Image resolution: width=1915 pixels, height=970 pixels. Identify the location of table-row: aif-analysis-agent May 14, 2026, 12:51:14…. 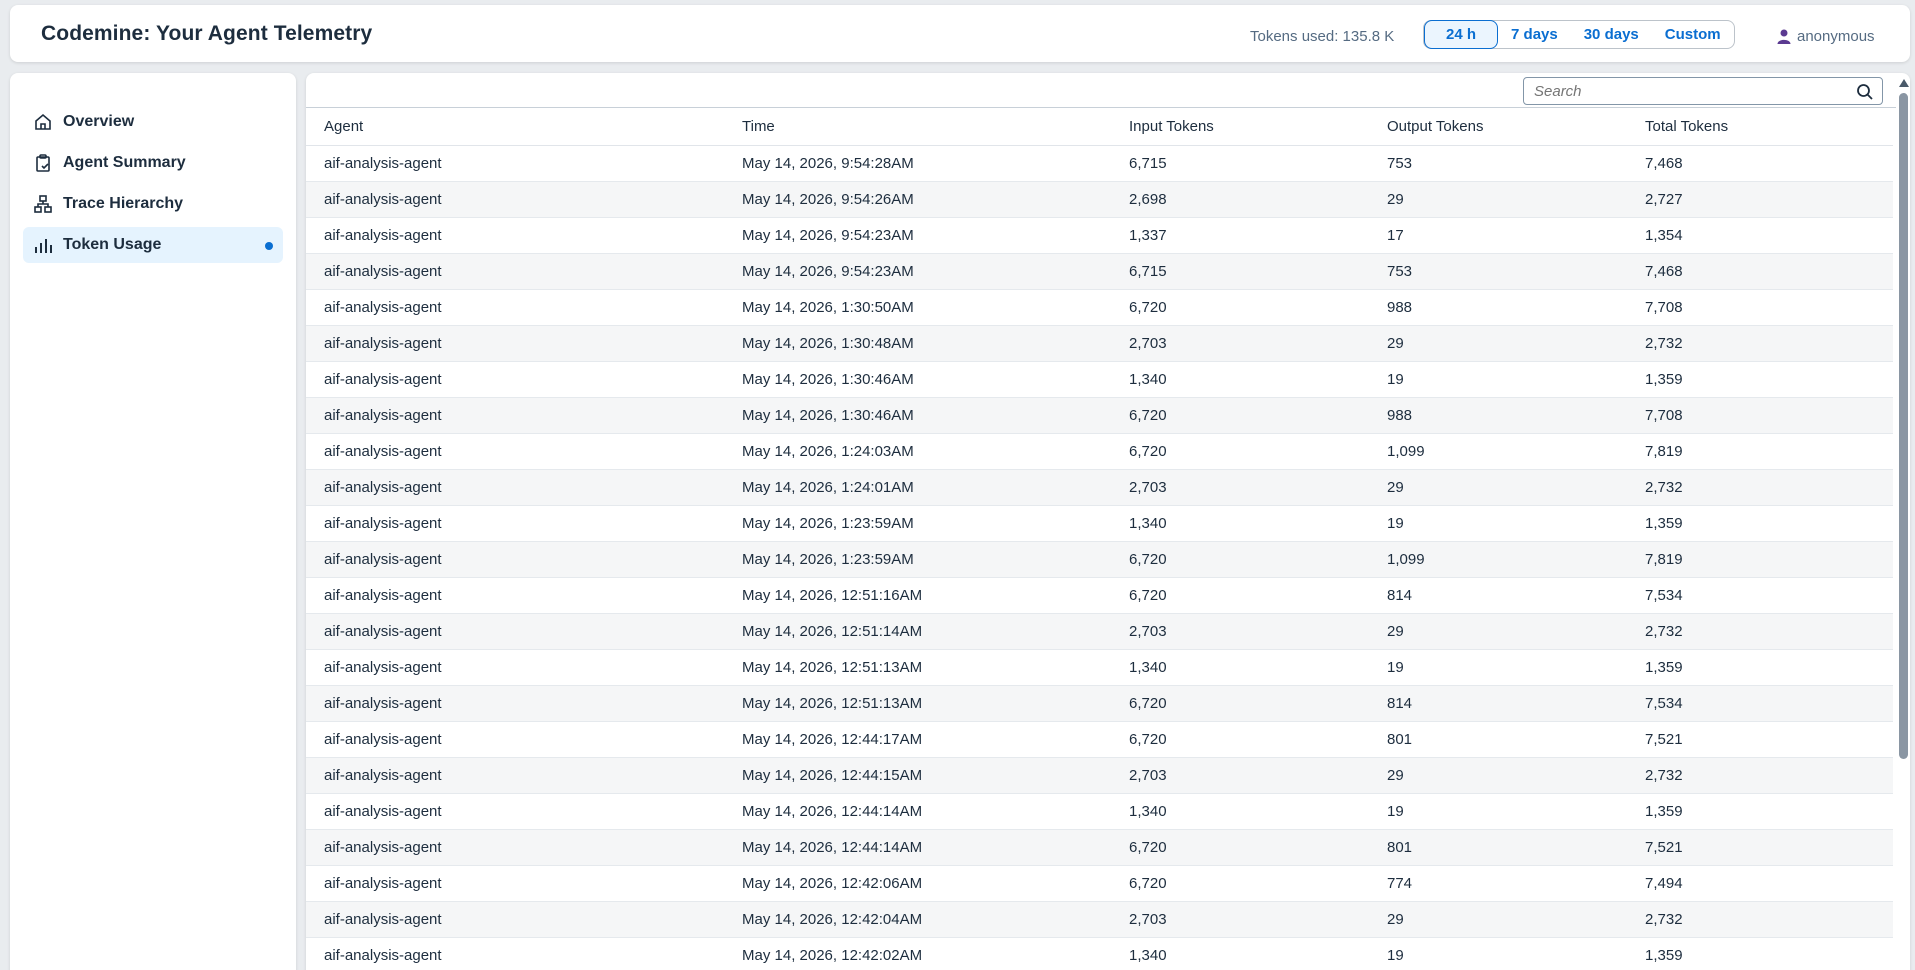
(1099, 631).